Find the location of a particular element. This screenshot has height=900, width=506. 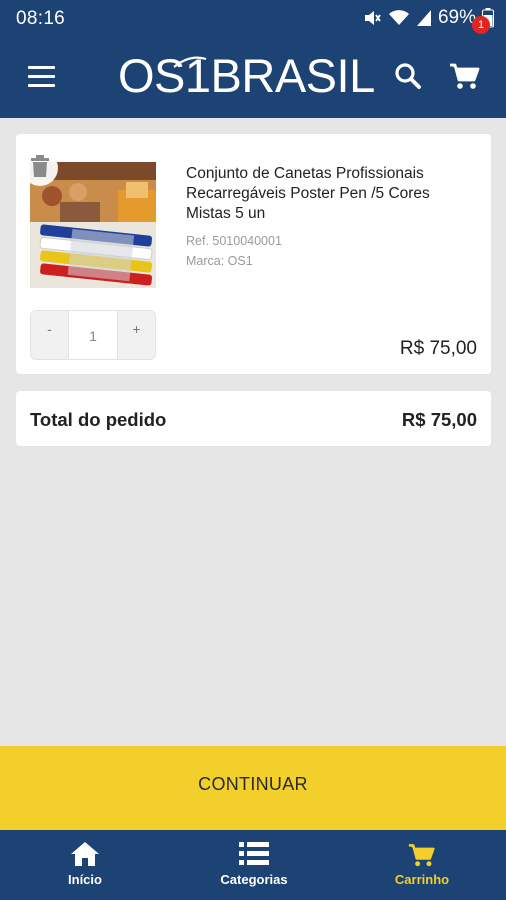

app-header: OS1BRASIL 1 is located at coordinates (253, 67).